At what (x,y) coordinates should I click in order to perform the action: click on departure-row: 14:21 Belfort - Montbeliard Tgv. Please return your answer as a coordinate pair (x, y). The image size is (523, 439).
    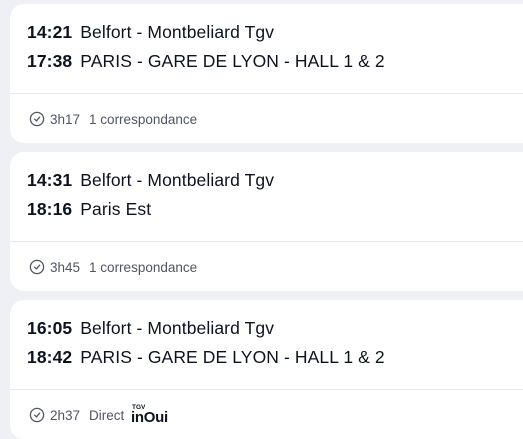
    Looking at the image, I should click on (150, 32).